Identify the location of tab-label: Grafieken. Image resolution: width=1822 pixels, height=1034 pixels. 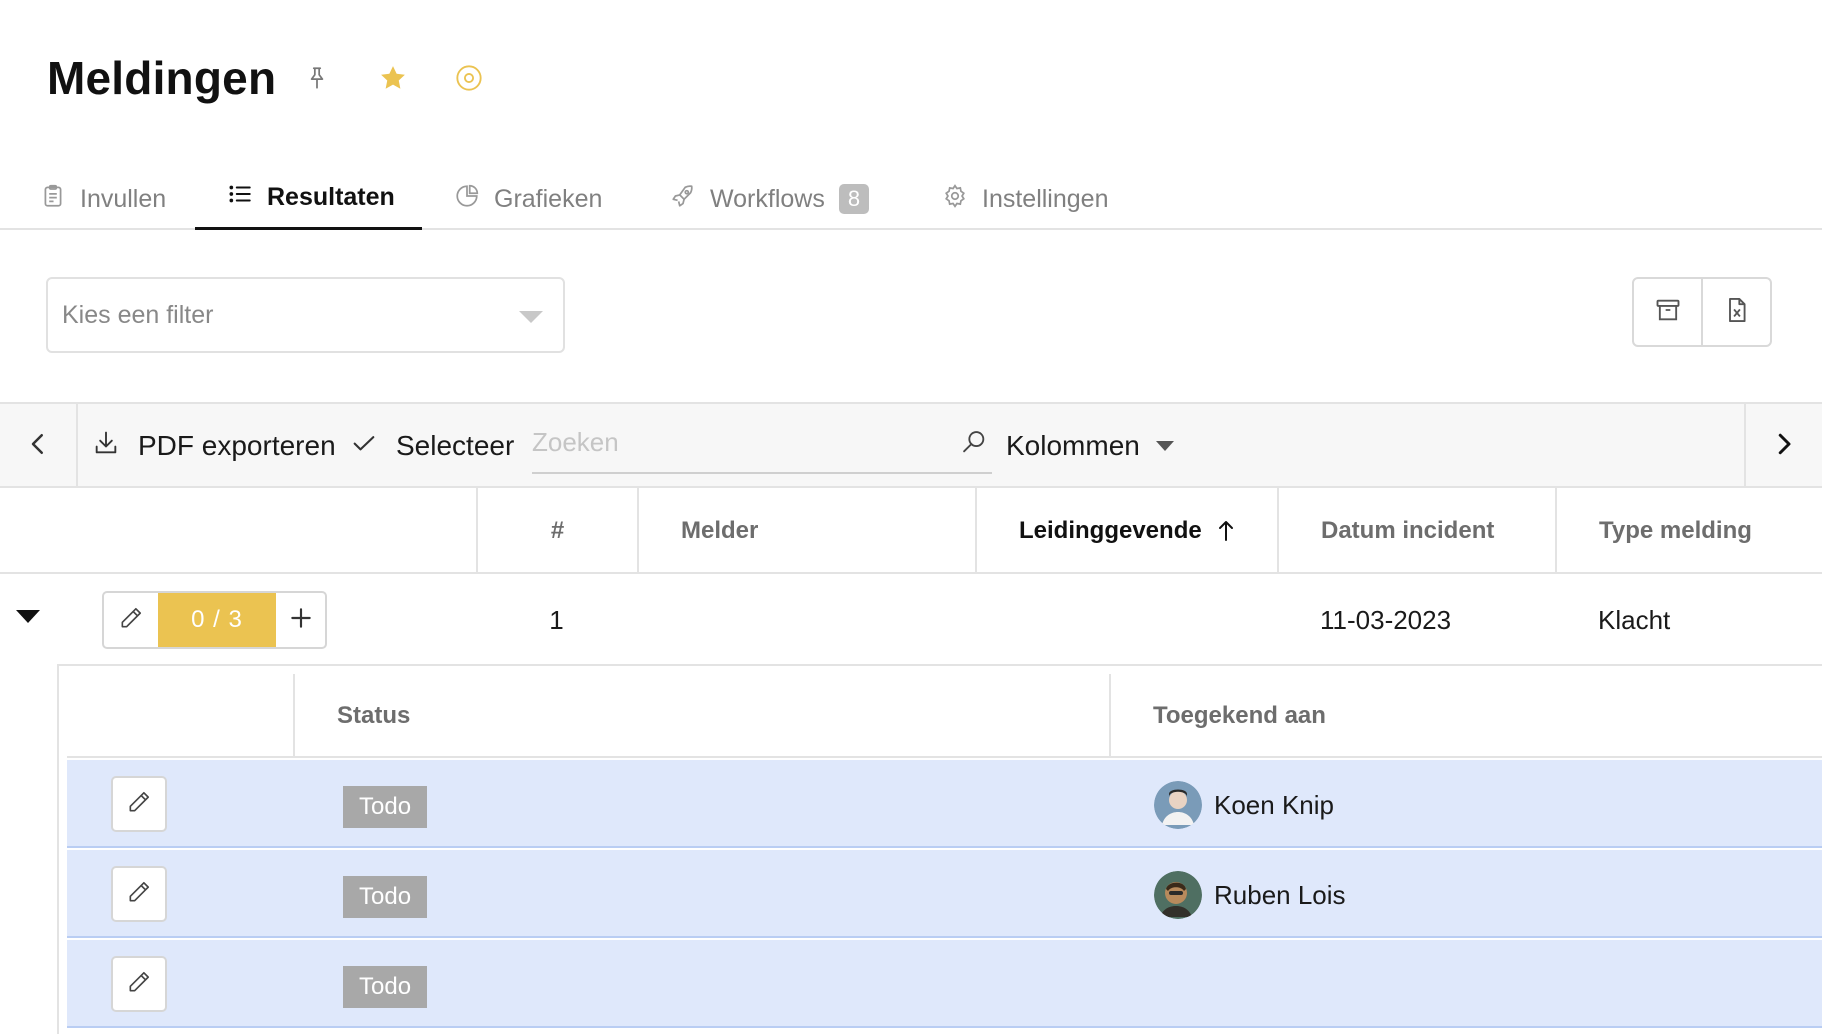
(548, 198).